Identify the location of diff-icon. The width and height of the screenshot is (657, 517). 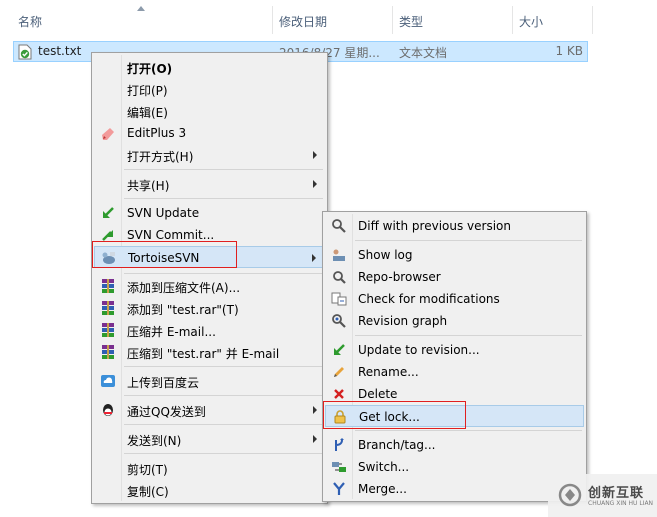
(339, 226).